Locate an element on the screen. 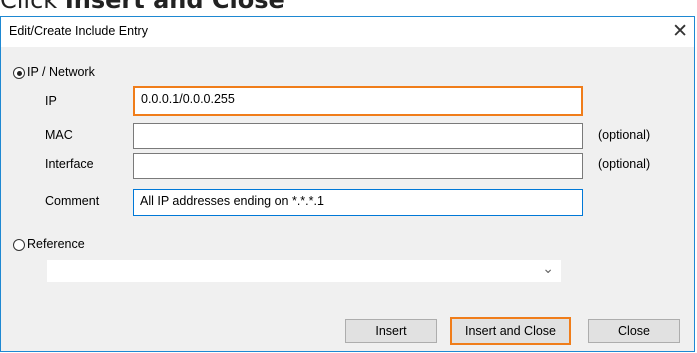 The height and width of the screenshot is (353, 697). ip-label: IP is located at coordinates (51, 101).